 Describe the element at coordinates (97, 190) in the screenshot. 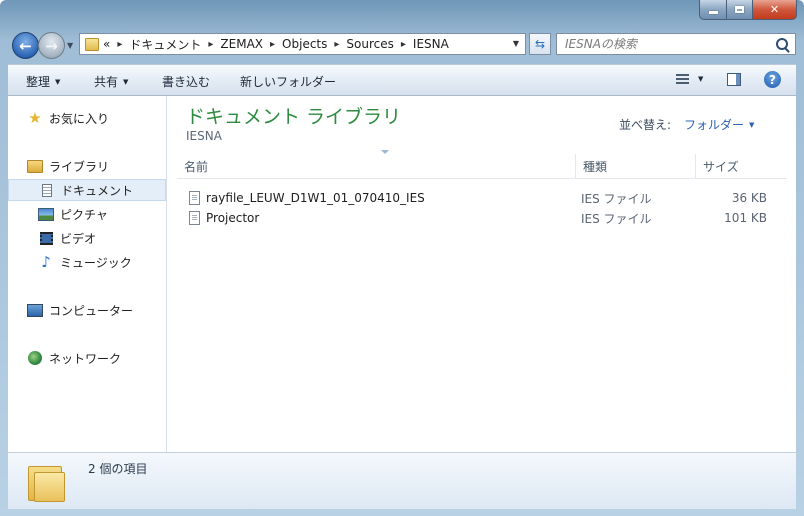

I see `nav-label: ドキュメント` at that location.